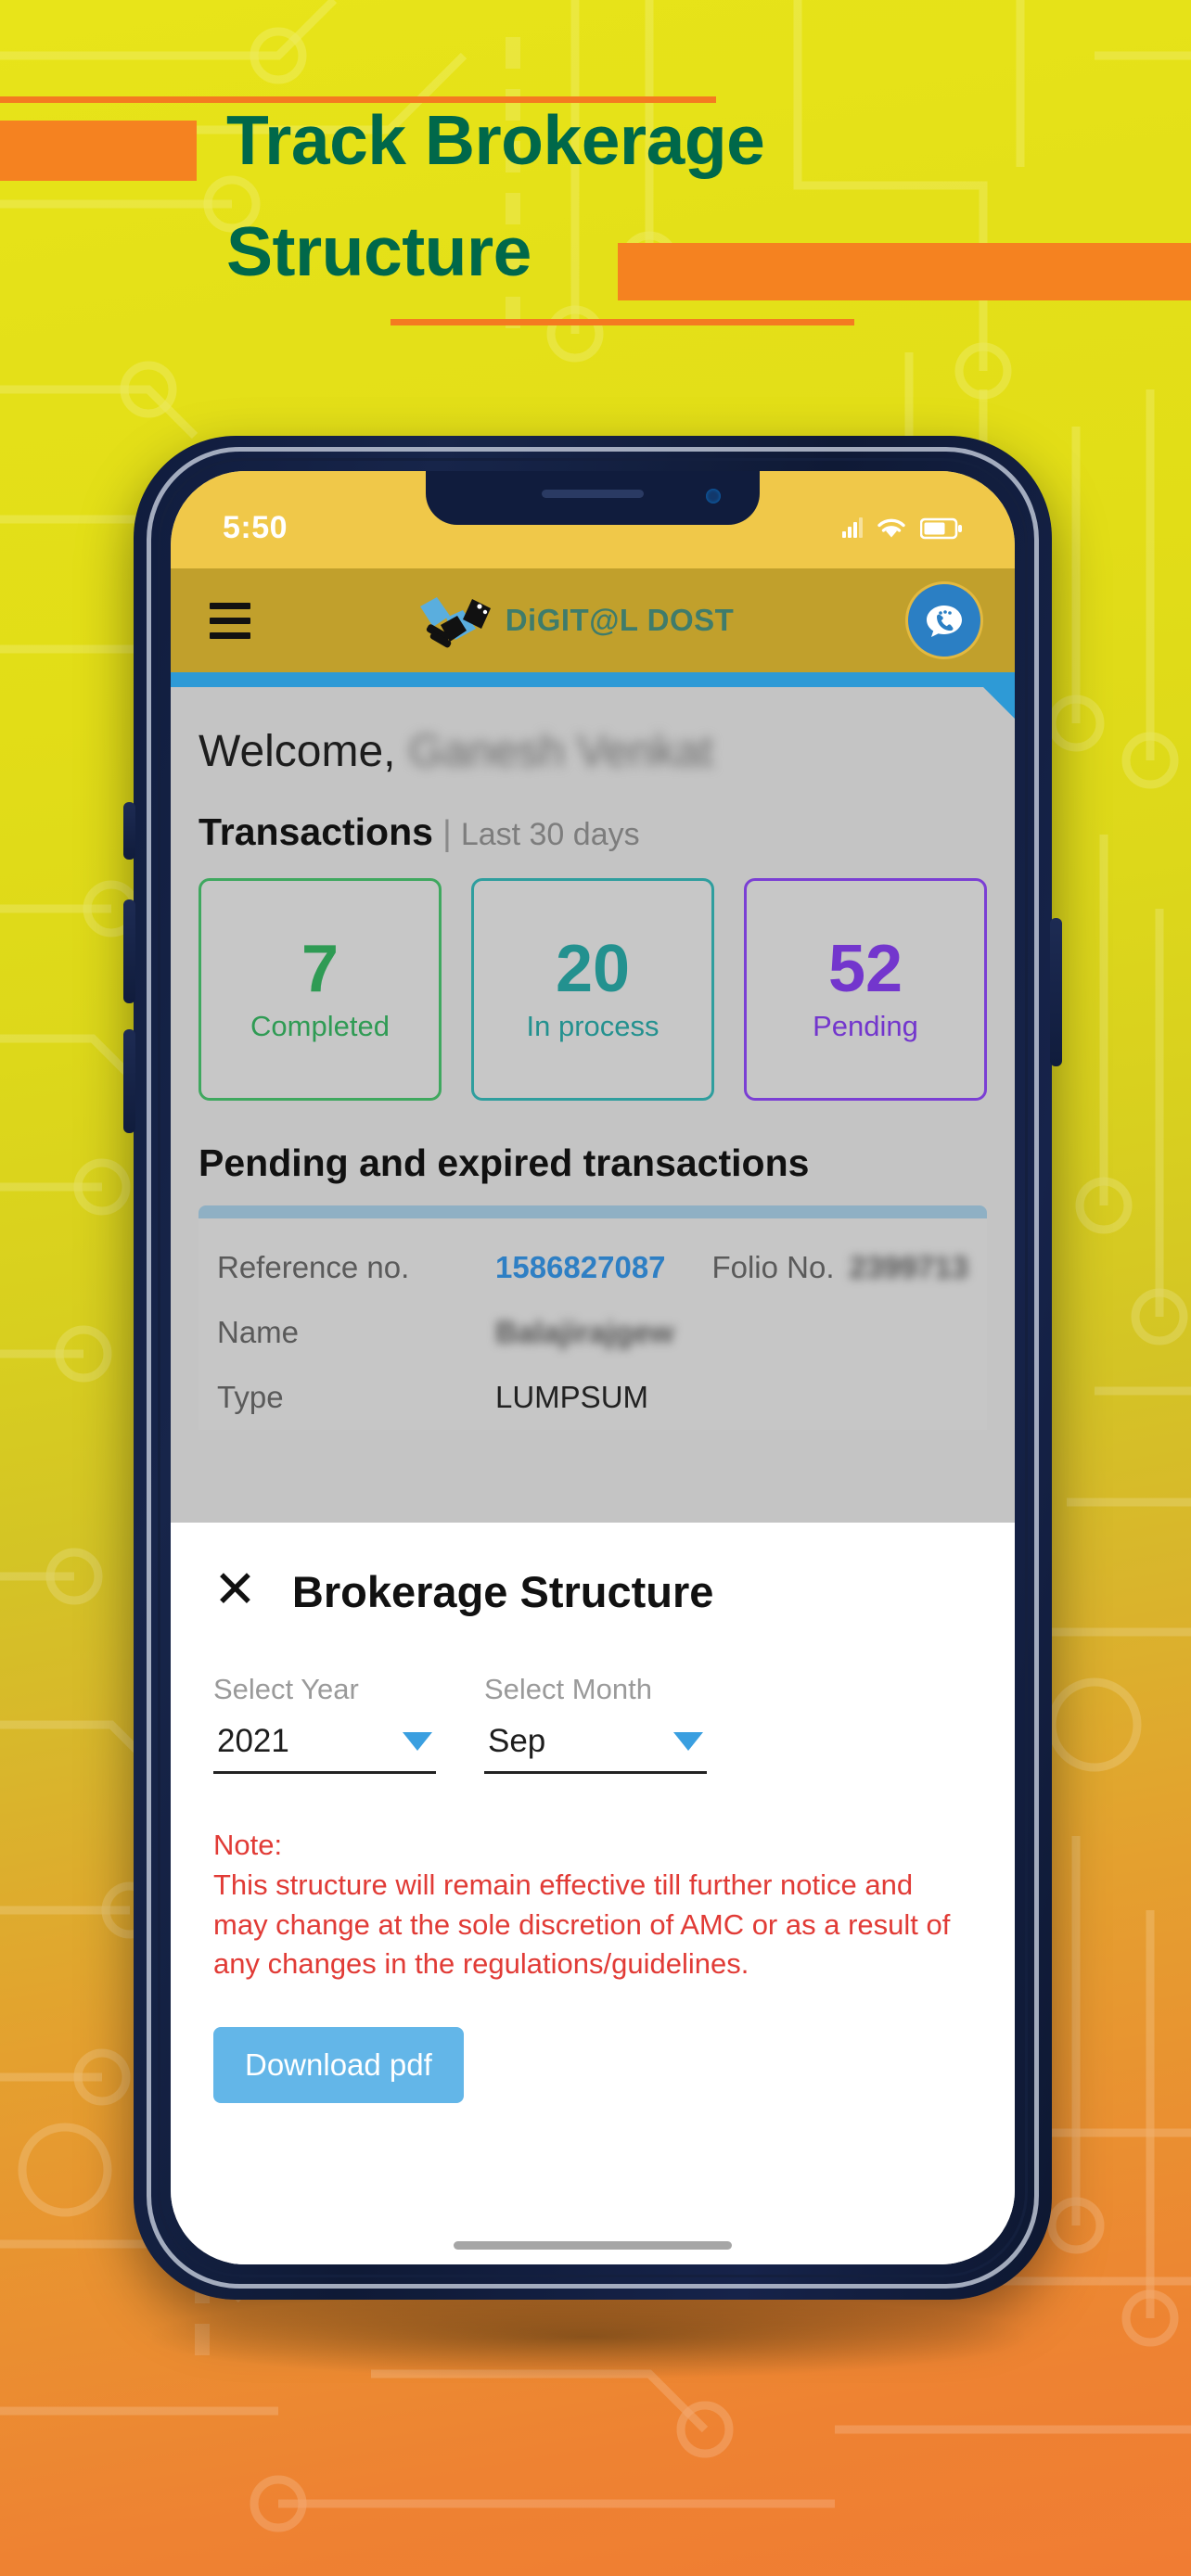 Image resolution: width=1191 pixels, height=2576 pixels. Describe the element at coordinates (1056, 992) in the screenshot. I see `phone-power-button` at that location.